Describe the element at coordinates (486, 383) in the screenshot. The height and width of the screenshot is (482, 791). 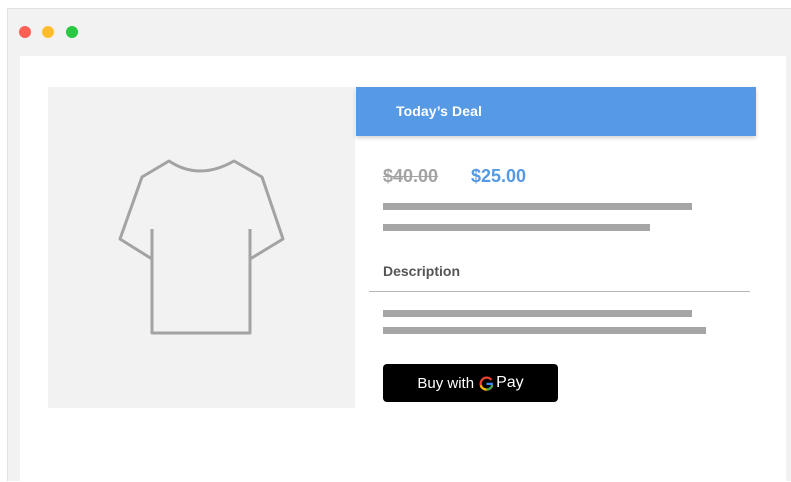
I see `google-g-icon` at that location.